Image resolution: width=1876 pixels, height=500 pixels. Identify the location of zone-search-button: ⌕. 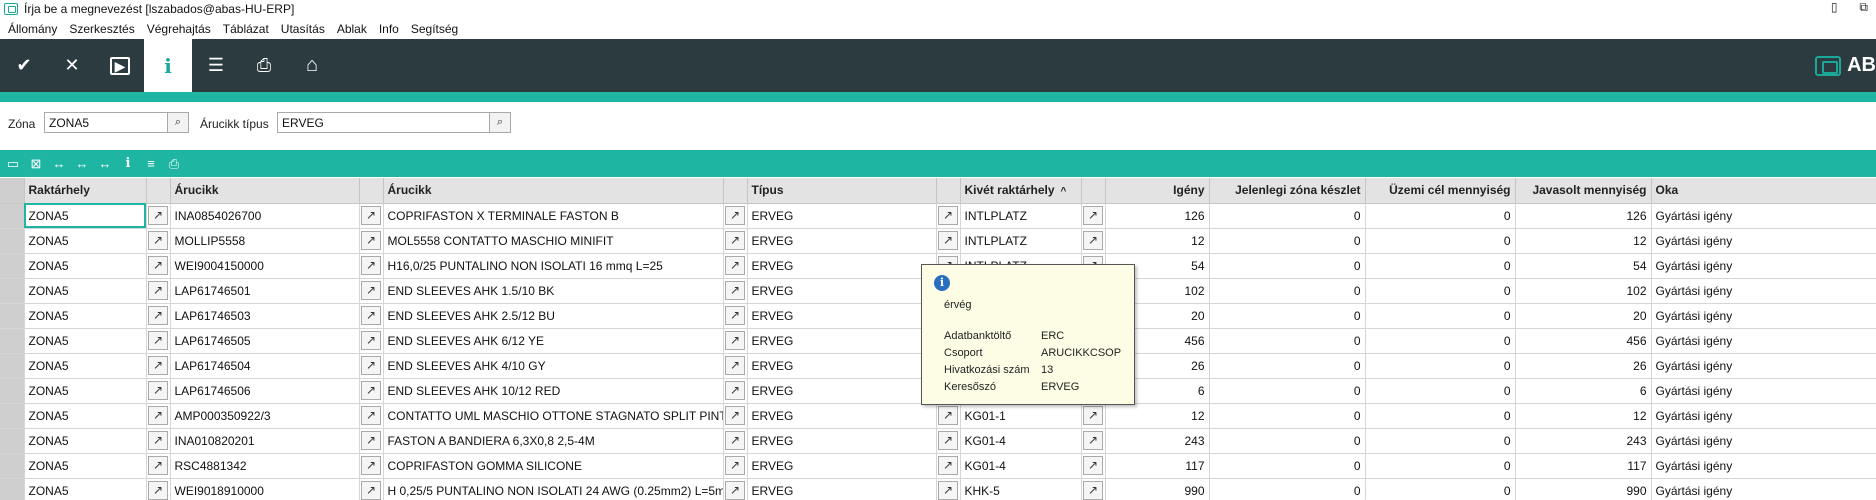
(178, 122).